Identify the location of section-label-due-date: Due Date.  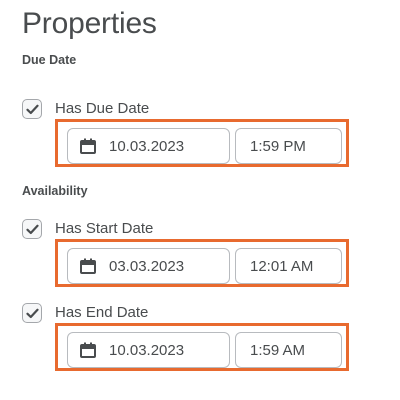
(49, 60).